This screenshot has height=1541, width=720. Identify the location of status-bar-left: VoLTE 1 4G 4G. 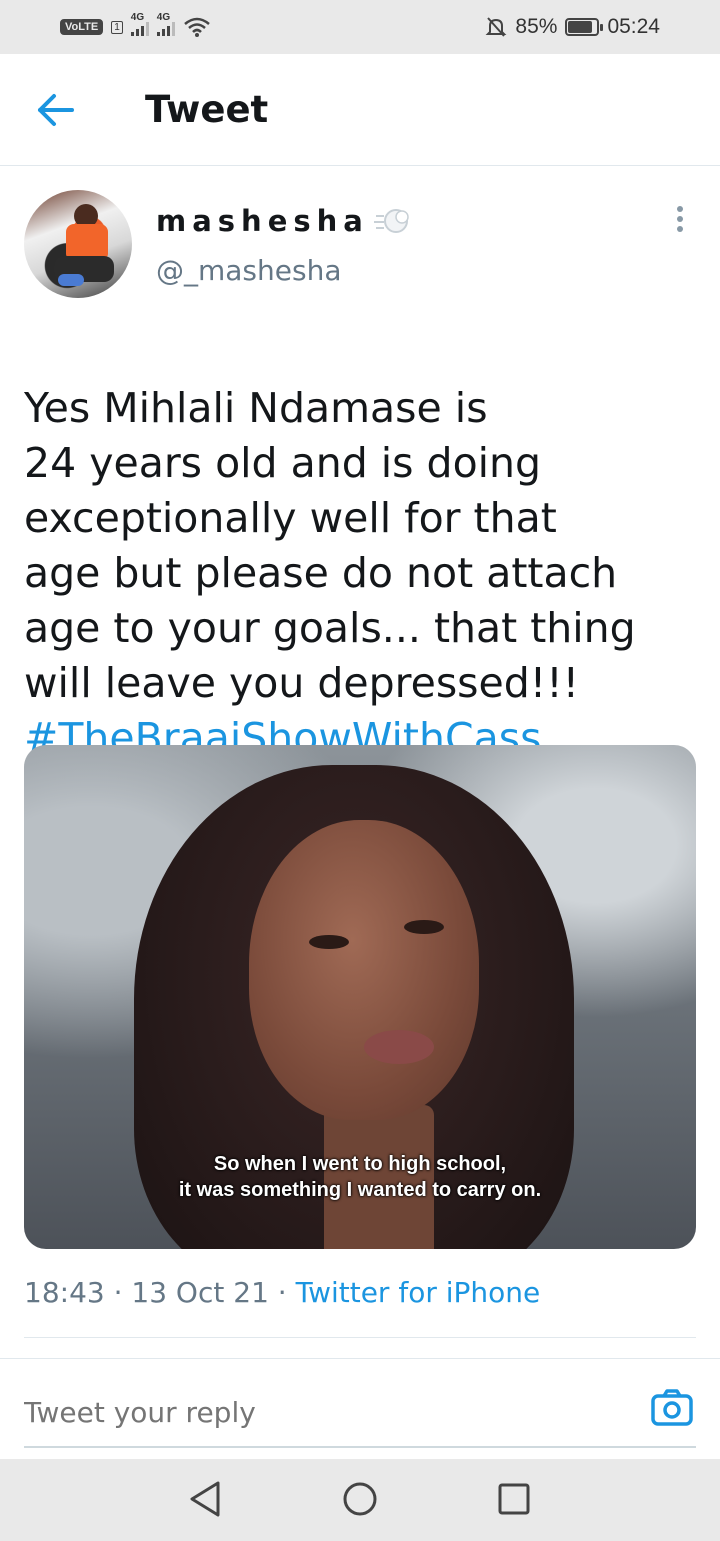
(135, 25).